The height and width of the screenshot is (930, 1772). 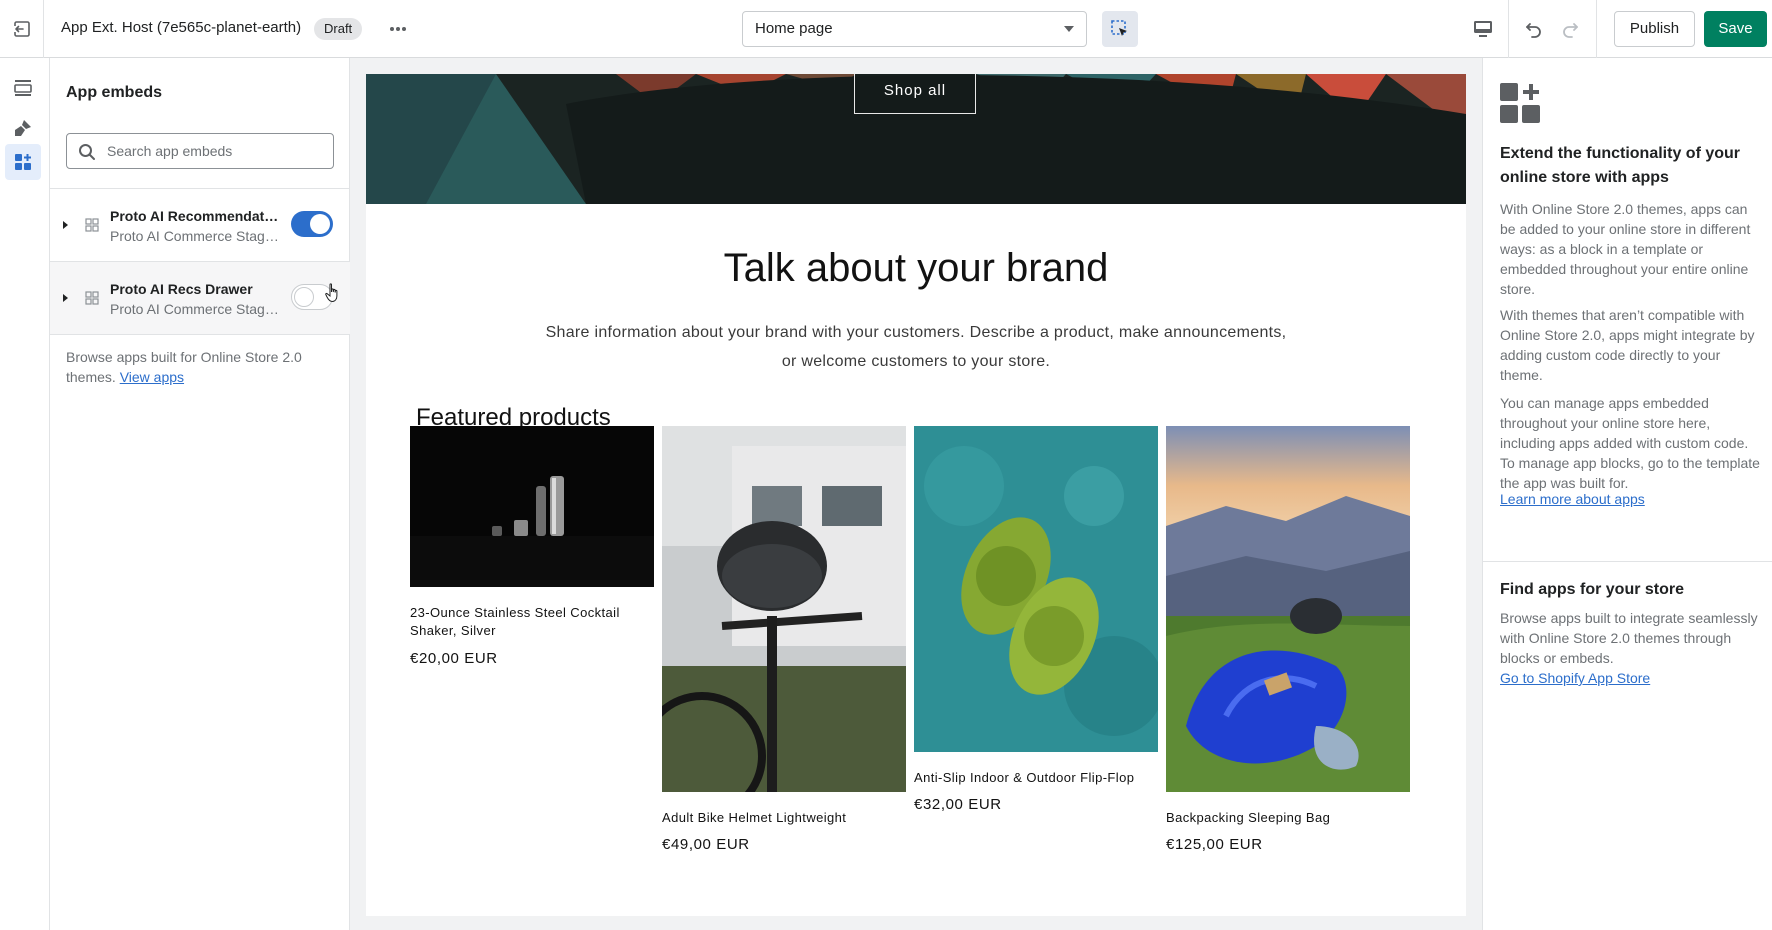 What do you see at coordinates (338, 29) in the screenshot?
I see `draft-badge: Draft` at bounding box center [338, 29].